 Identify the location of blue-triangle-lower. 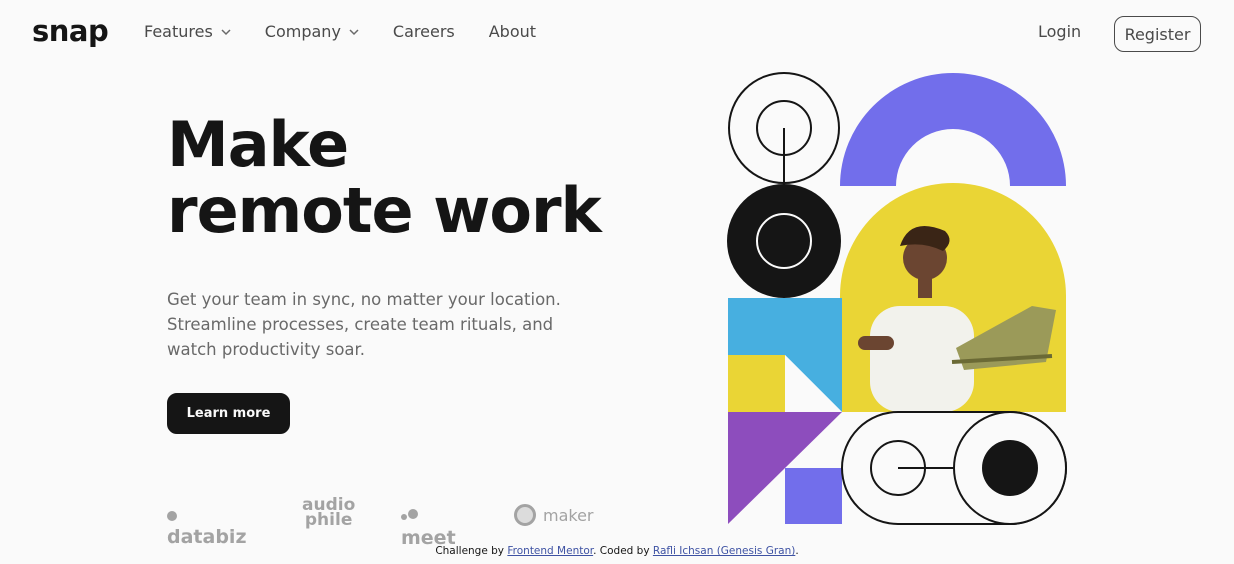
(756, 327).